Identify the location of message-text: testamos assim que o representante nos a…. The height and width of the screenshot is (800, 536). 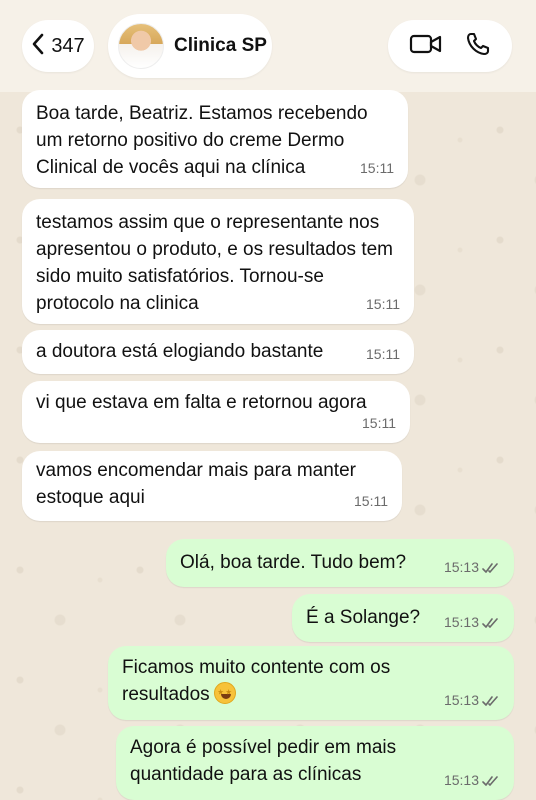
(215, 263).